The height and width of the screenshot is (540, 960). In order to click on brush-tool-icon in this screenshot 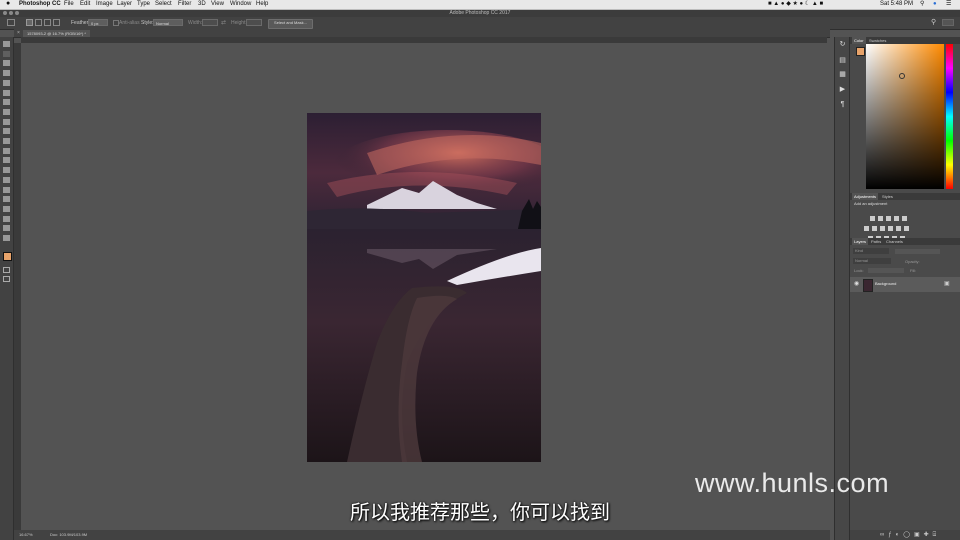, I will do `click(6, 111)`.